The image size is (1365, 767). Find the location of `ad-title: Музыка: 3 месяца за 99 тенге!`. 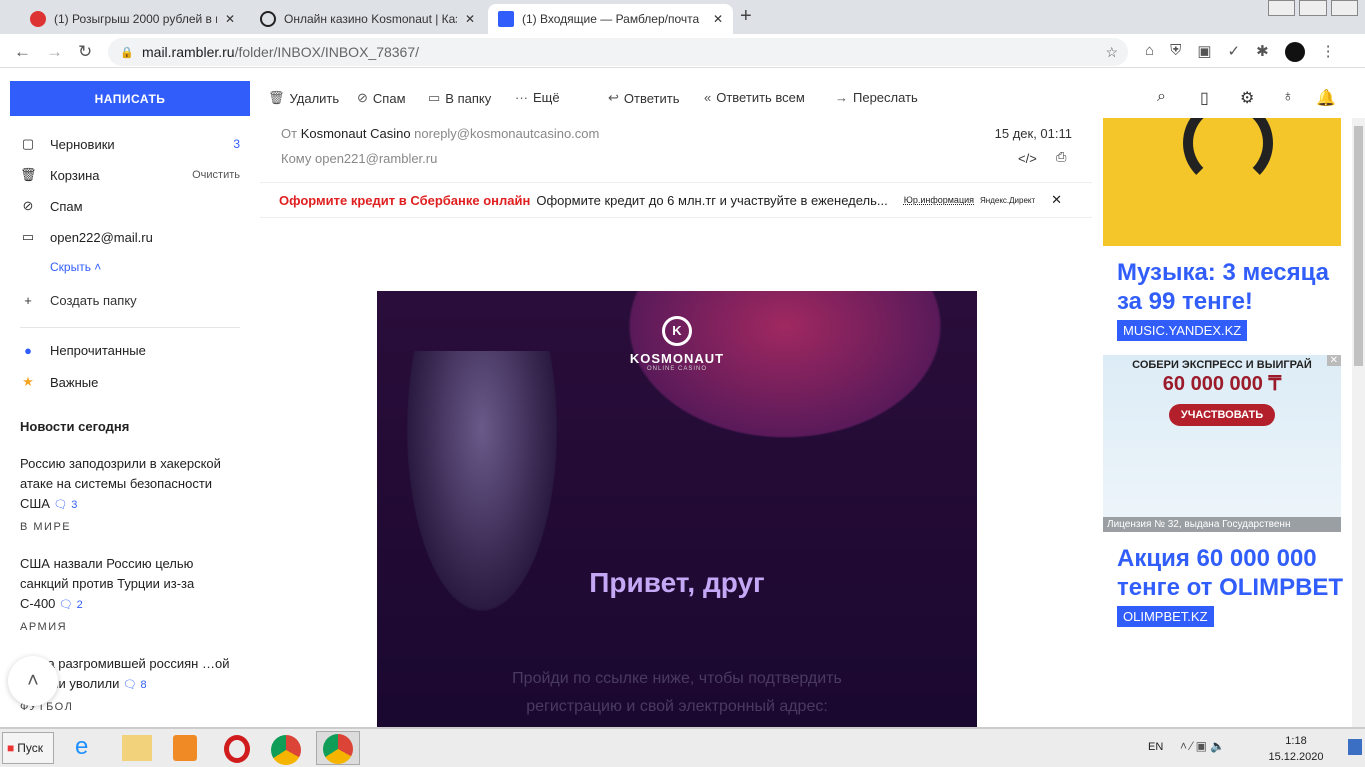

ad-title: Музыка: 3 месяца за 99 тенге! is located at coordinates (1222, 287).